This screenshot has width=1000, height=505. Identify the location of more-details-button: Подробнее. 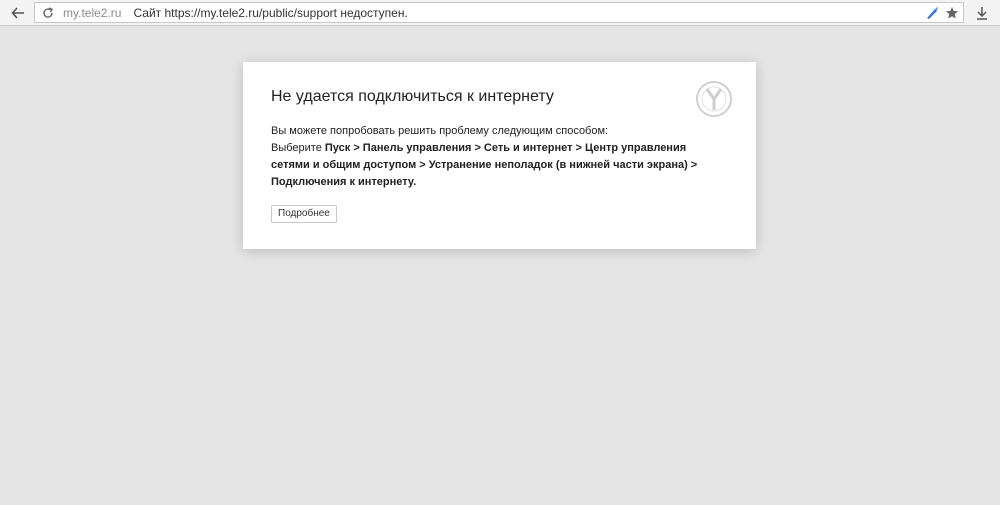
(304, 214).